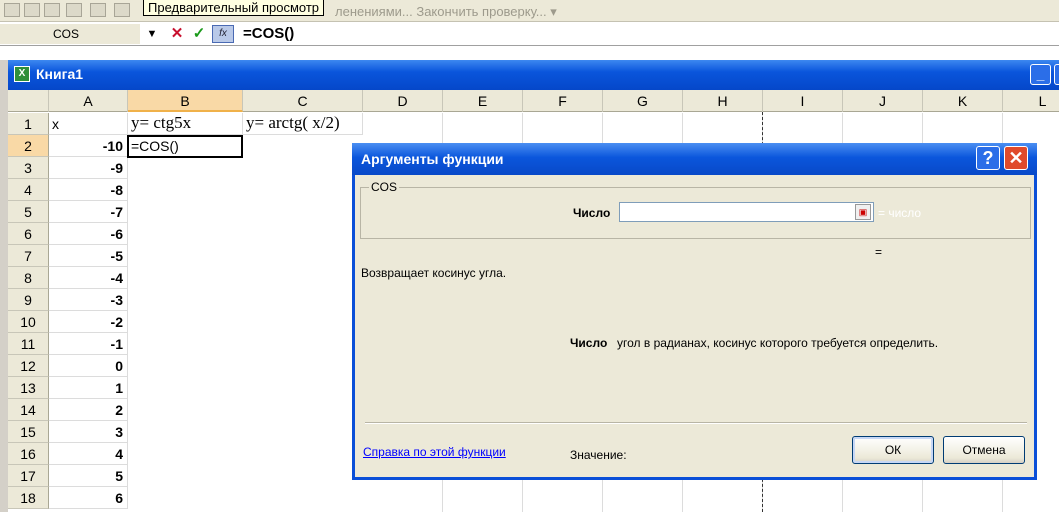  Describe the element at coordinates (185, 124) in the screenshot. I see `cell-b1: y= ctg5x` at that location.